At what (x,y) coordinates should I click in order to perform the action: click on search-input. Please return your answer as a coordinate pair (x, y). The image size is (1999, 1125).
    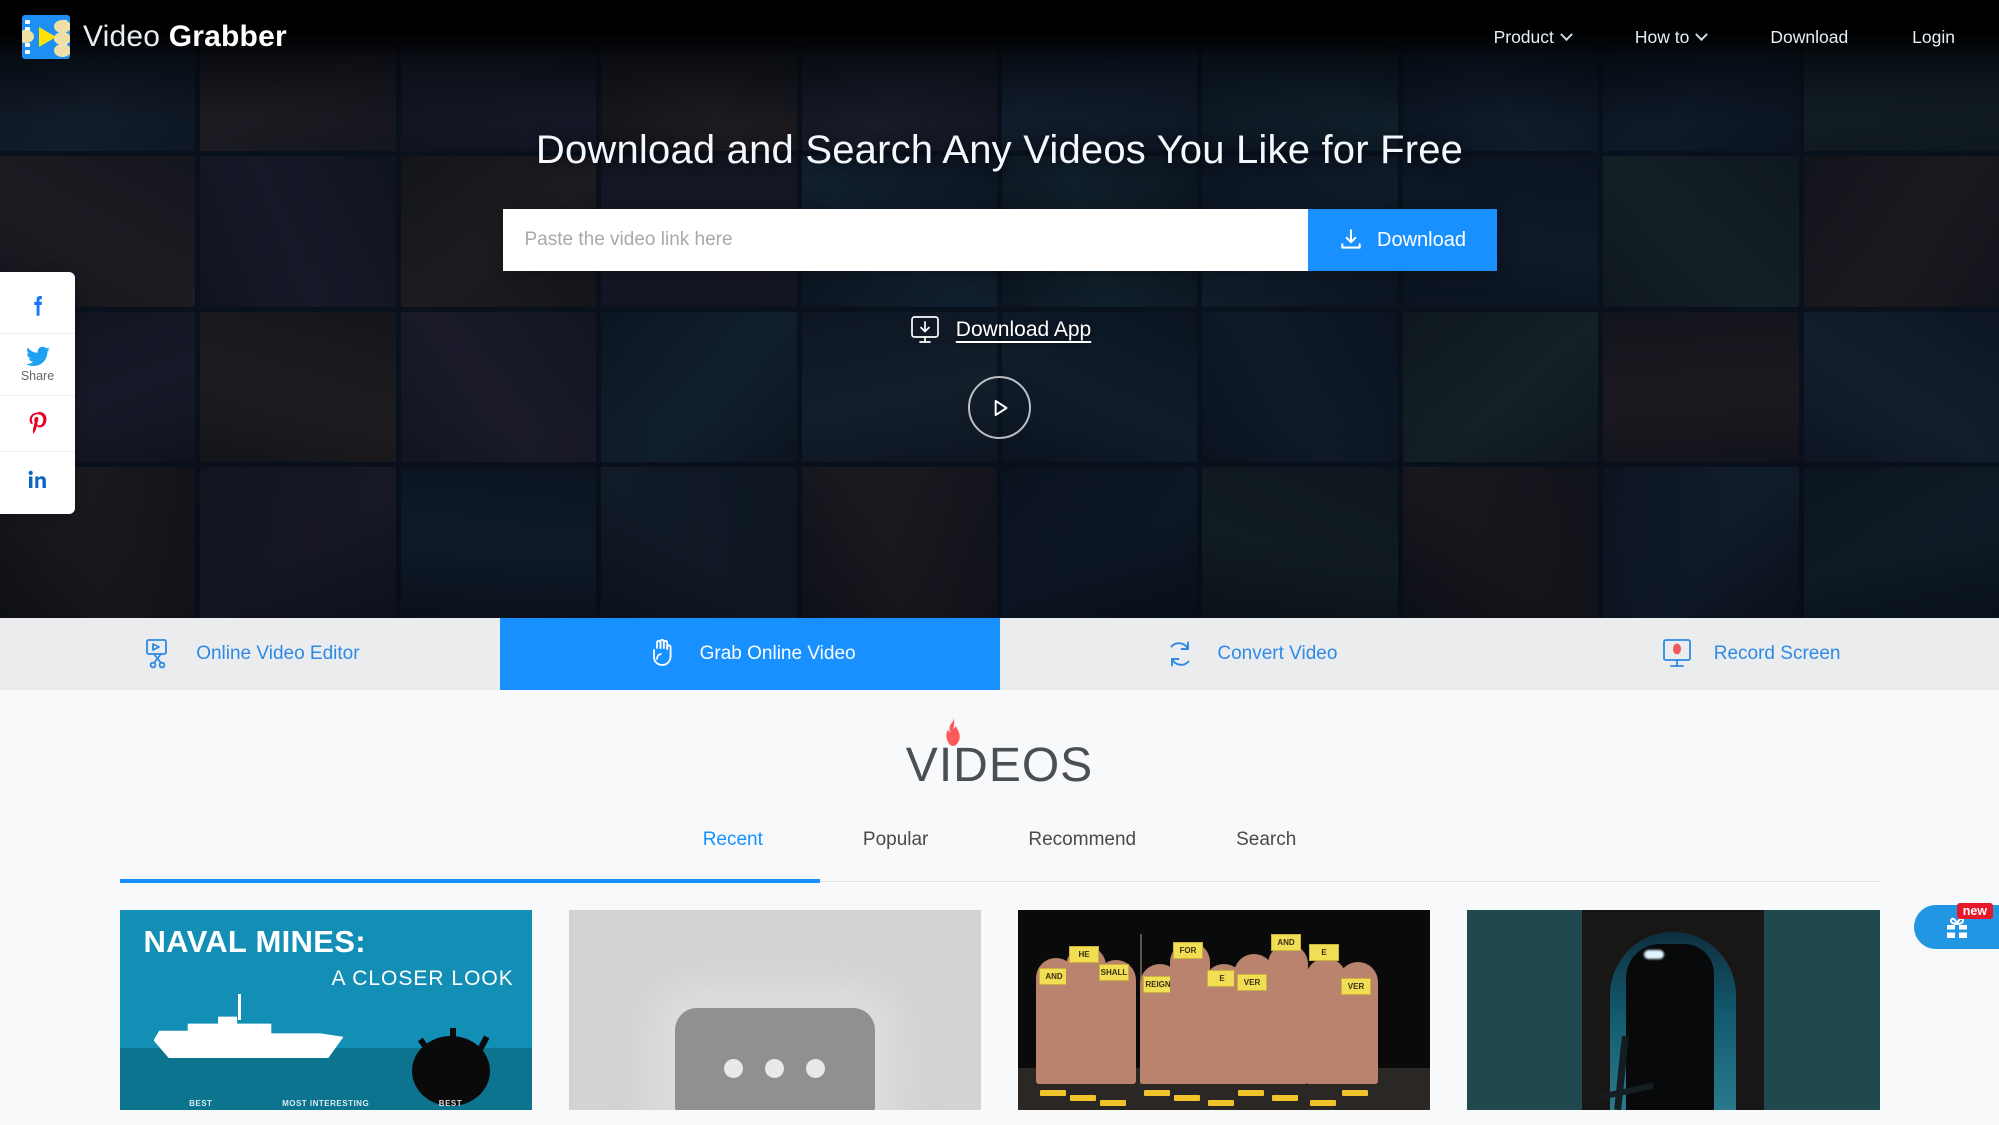
    Looking at the image, I should click on (905, 240).